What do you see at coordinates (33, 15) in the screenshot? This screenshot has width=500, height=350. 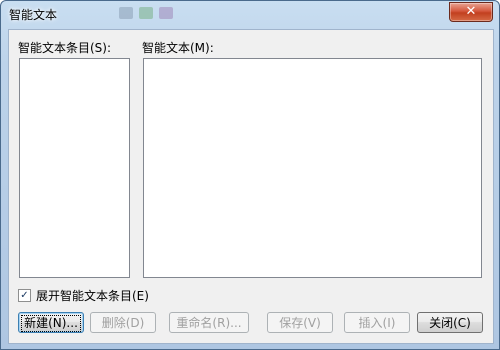 I see `window-title: 智能文本` at bounding box center [33, 15].